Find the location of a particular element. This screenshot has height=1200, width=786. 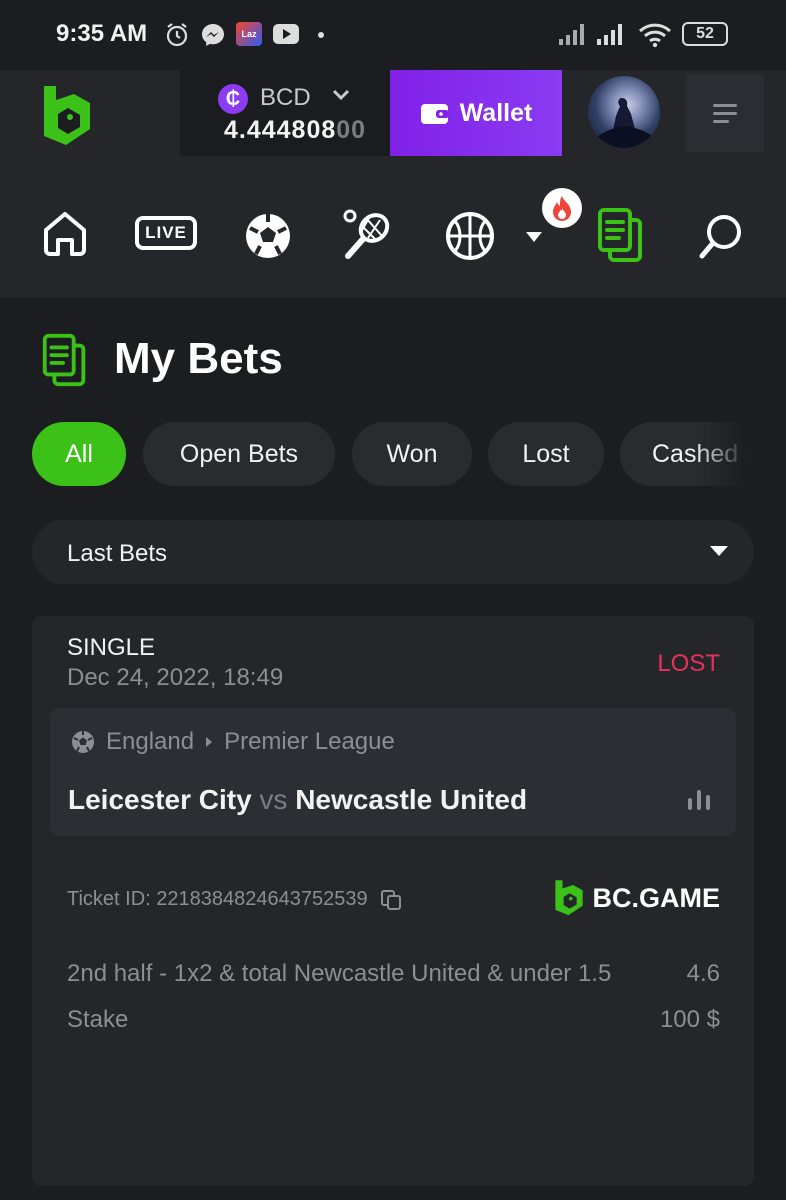

fire-icon is located at coordinates (562, 208).